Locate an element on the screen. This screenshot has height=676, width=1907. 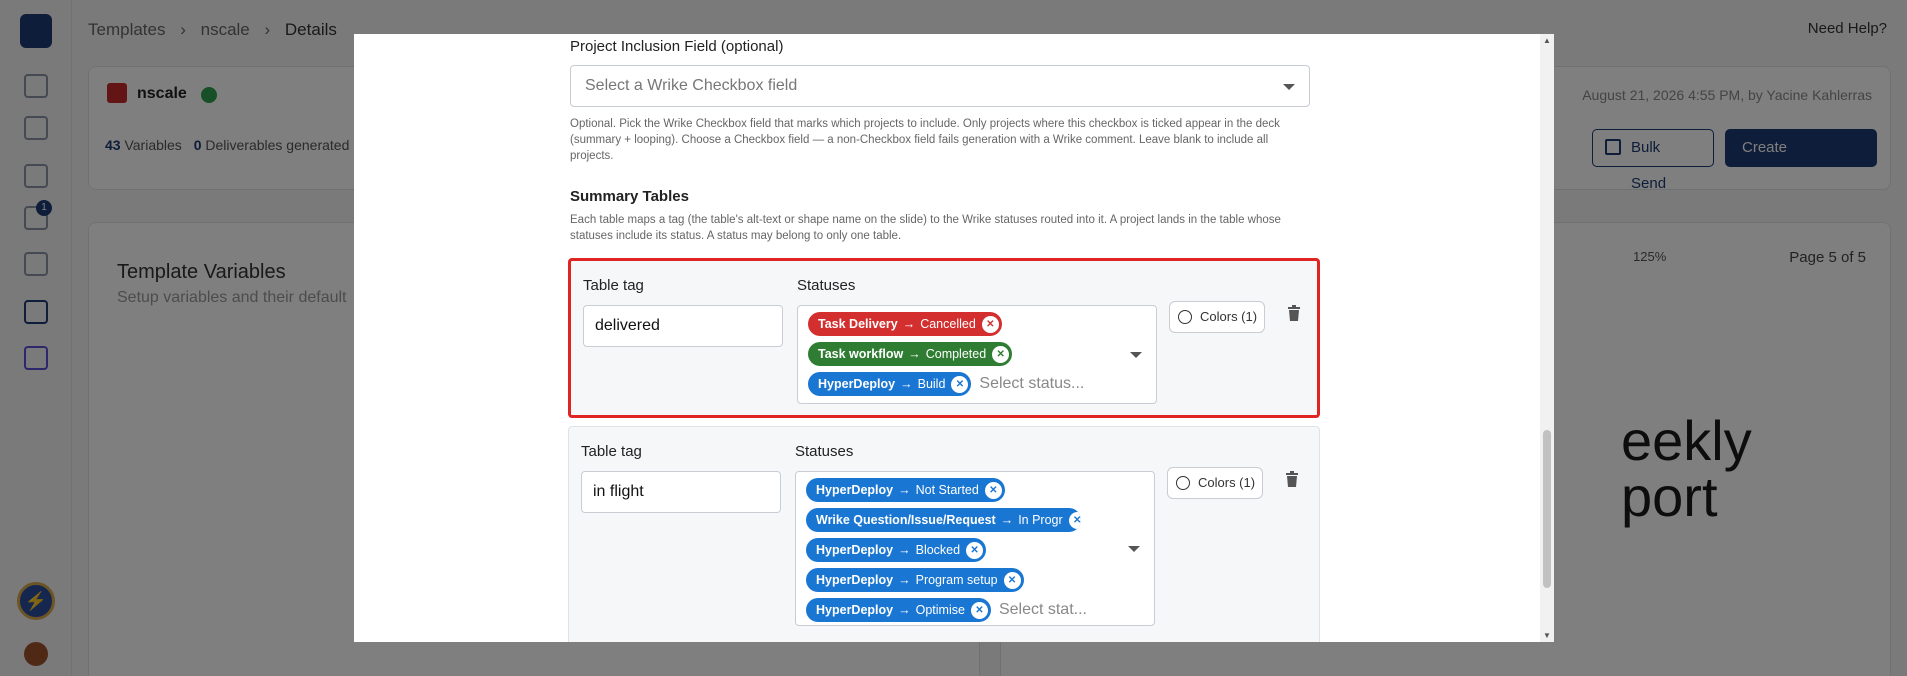
scrollbar-thumb is located at coordinates (1547, 509).